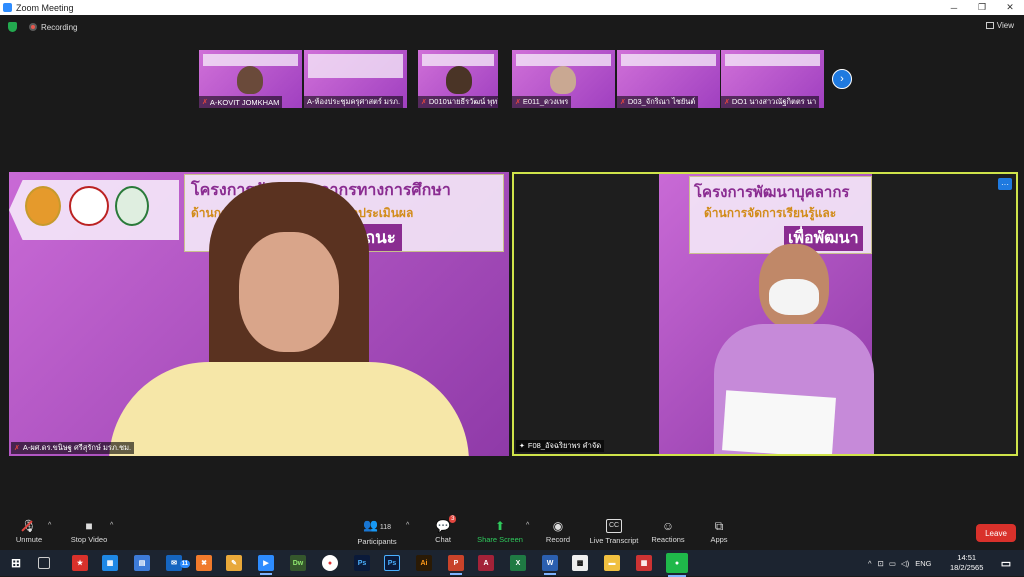 The width and height of the screenshot is (1024, 577). What do you see at coordinates (500, 526) in the screenshot?
I see `share-screen-icon: ⬆` at bounding box center [500, 526].